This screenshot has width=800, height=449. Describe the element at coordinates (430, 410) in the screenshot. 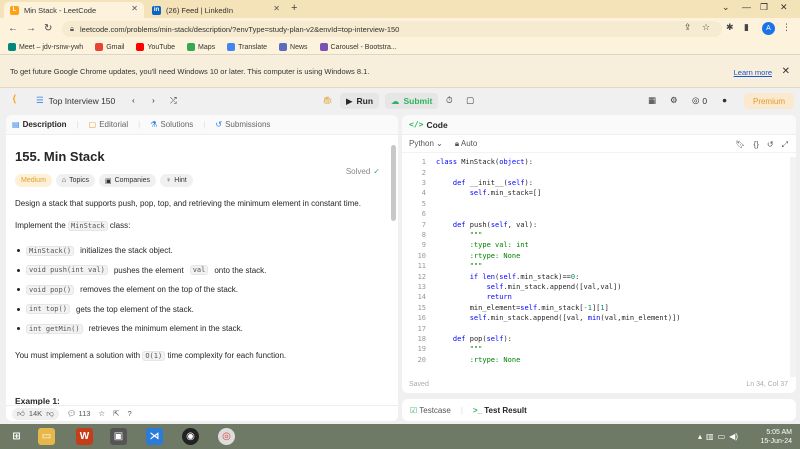

I see `tab-testcase: ☑ Testcase` at that location.